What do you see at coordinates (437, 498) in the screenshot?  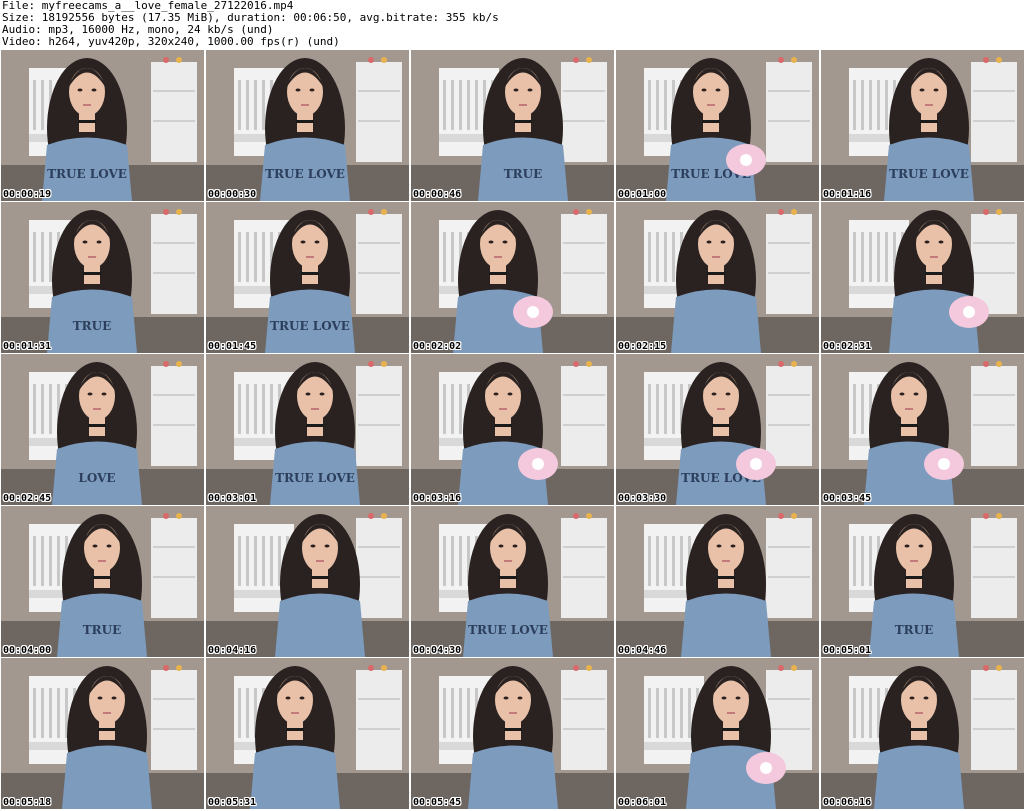 I see `frame-timestamp: 00:03:16` at bounding box center [437, 498].